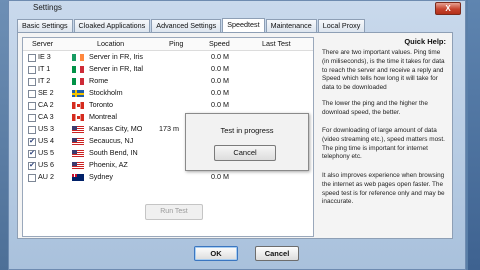 This screenshot has width=480, height=270. Describe the element at coordinates (46, 176) in the screenshot. I see `server-code: AU 2` at that location.